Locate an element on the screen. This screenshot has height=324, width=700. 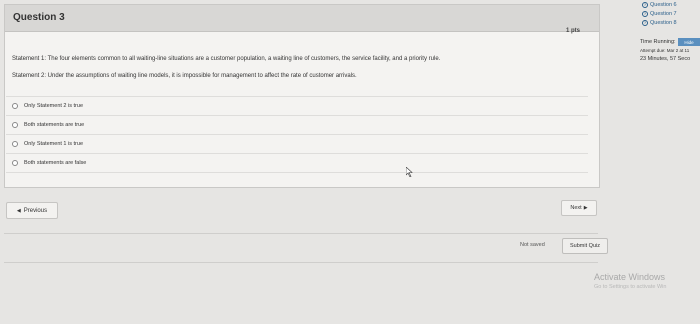
activate-windows-subtitle: Go to Settings to activate Win is located at coordinates (630, 287).